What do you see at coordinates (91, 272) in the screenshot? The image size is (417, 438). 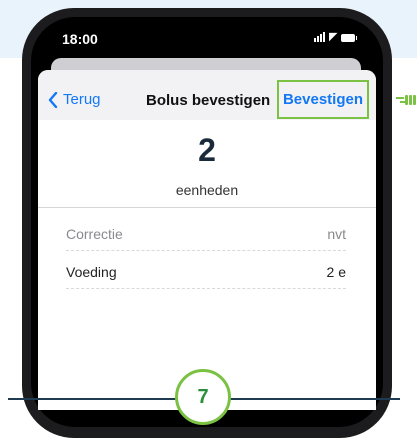 I see `detail-label: Voeding` at bounding box center [91, 272].